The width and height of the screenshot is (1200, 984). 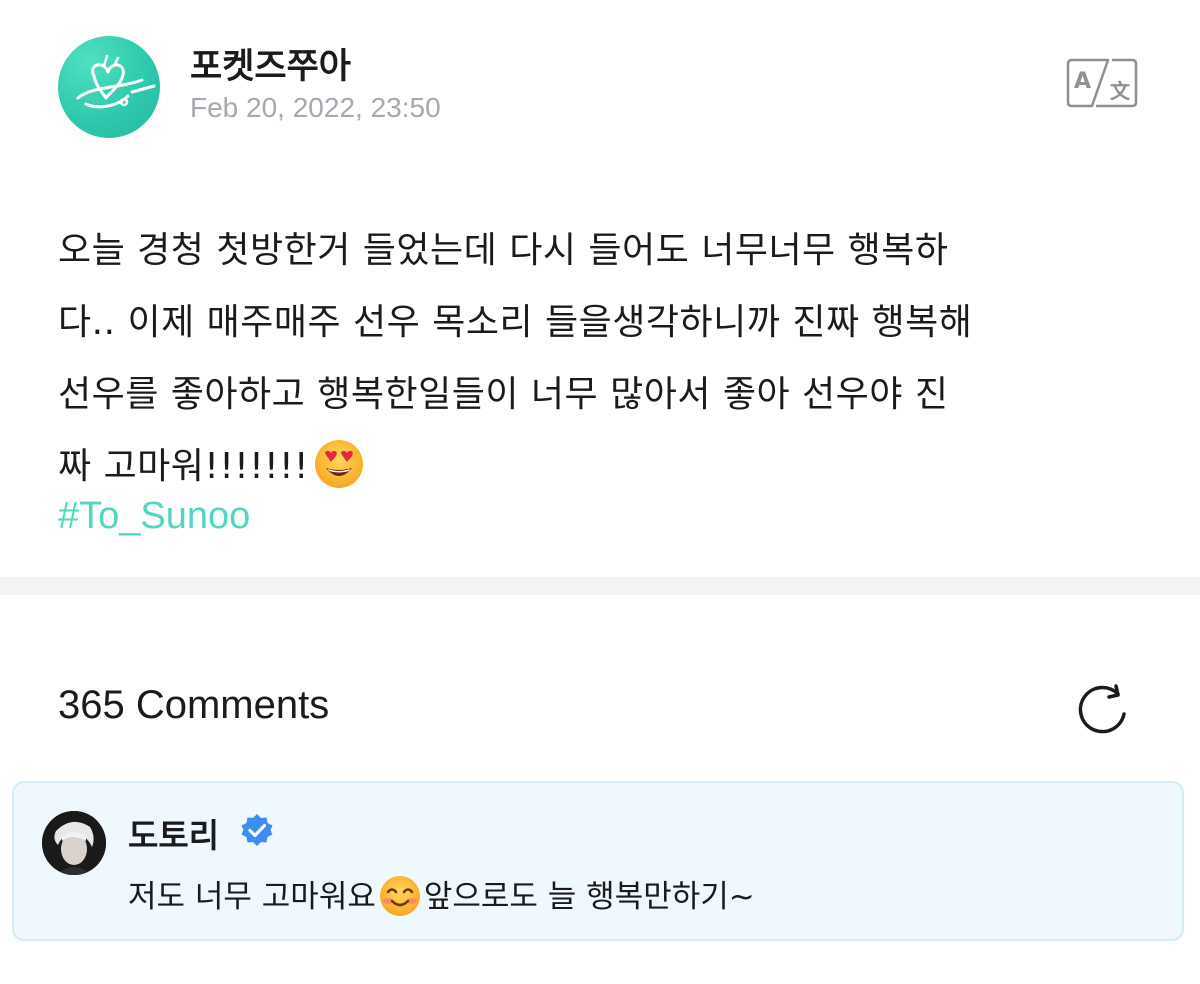 What do you see at coordinates (154, 516) in the screenshot?
I see `post-hashtag: #To_Sunoo` at bounding box center [154, 516].